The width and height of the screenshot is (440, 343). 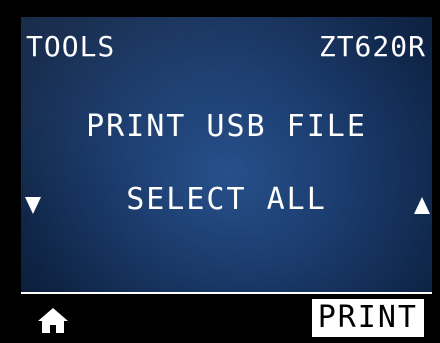 I want to click on menu-title: TOOLS, so click(x=71, y=46).